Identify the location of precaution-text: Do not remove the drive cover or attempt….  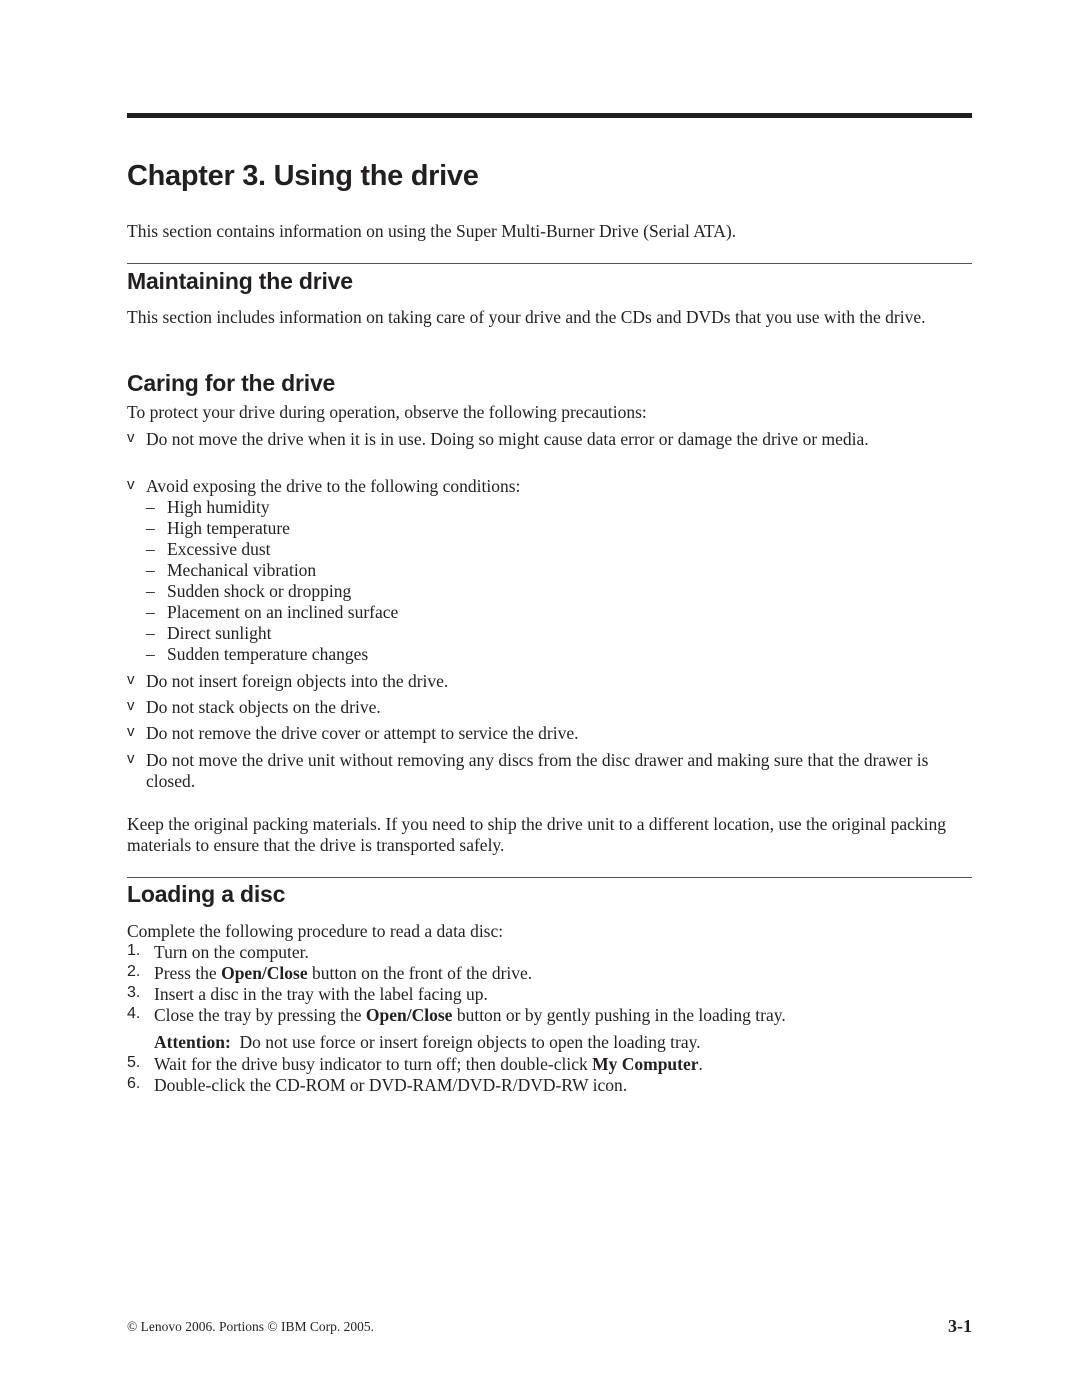
(362, 733).